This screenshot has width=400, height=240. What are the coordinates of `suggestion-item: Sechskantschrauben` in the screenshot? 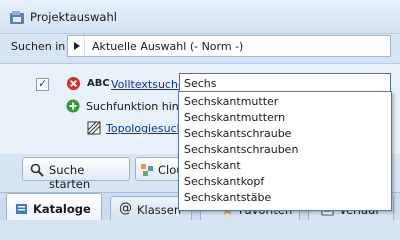 It's located at (241, 149).